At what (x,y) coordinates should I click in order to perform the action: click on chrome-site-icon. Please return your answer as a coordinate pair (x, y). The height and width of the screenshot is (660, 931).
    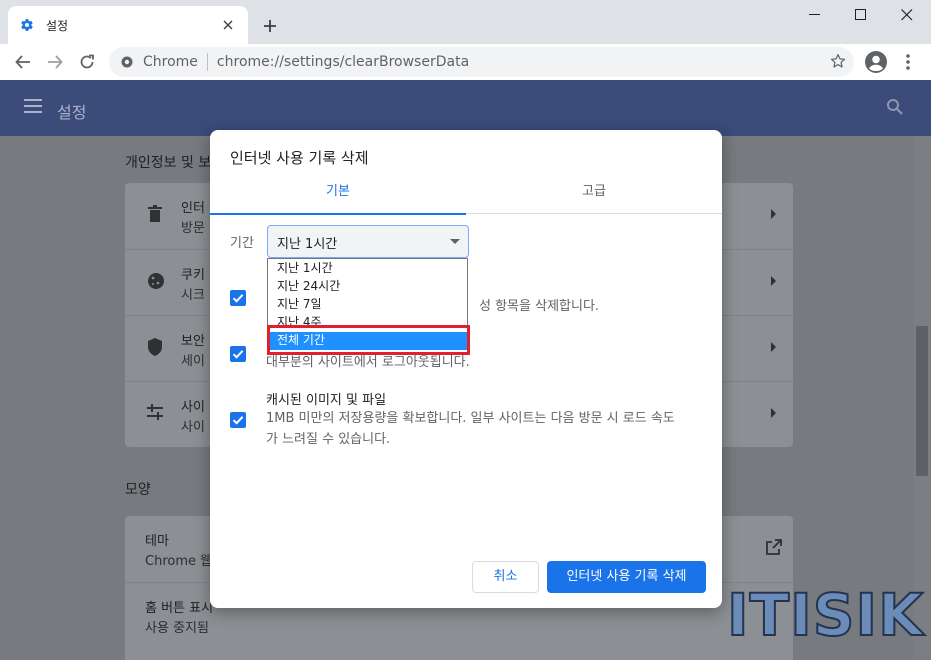
    Looking at the image, I should click on (127, 62).